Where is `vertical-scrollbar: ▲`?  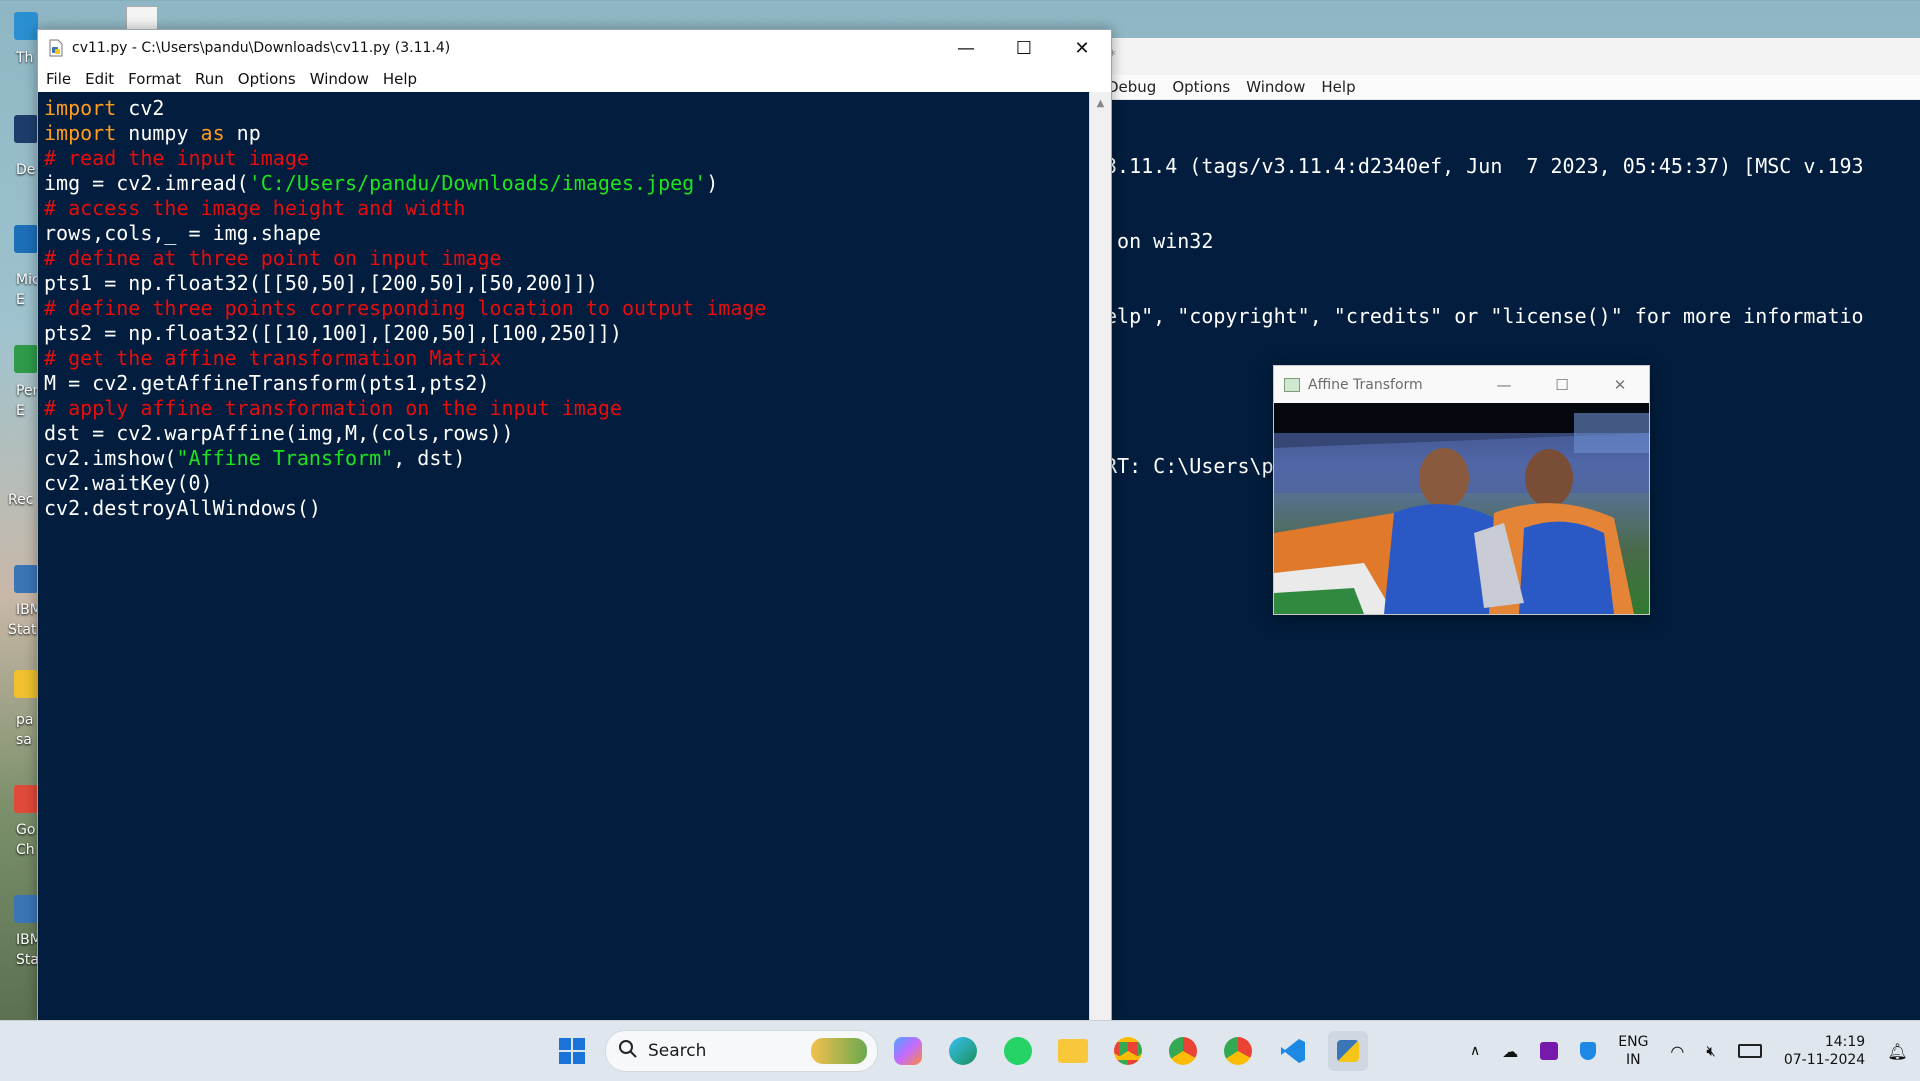
vertical-scrollbar: ▲ is located at coordinates (1100, 556).